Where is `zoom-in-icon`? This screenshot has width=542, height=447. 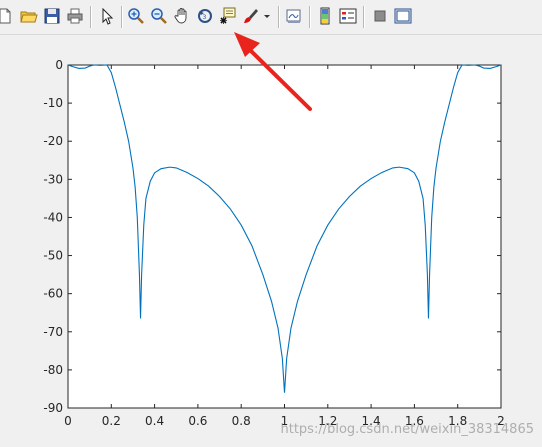 zoom-in-icon is located at coordinates (136, 16).